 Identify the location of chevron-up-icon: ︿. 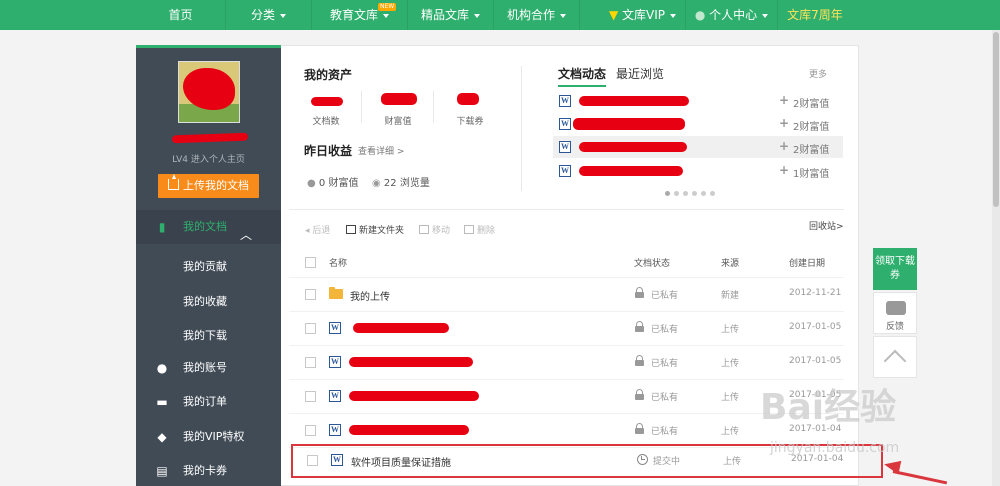
(246, 235).